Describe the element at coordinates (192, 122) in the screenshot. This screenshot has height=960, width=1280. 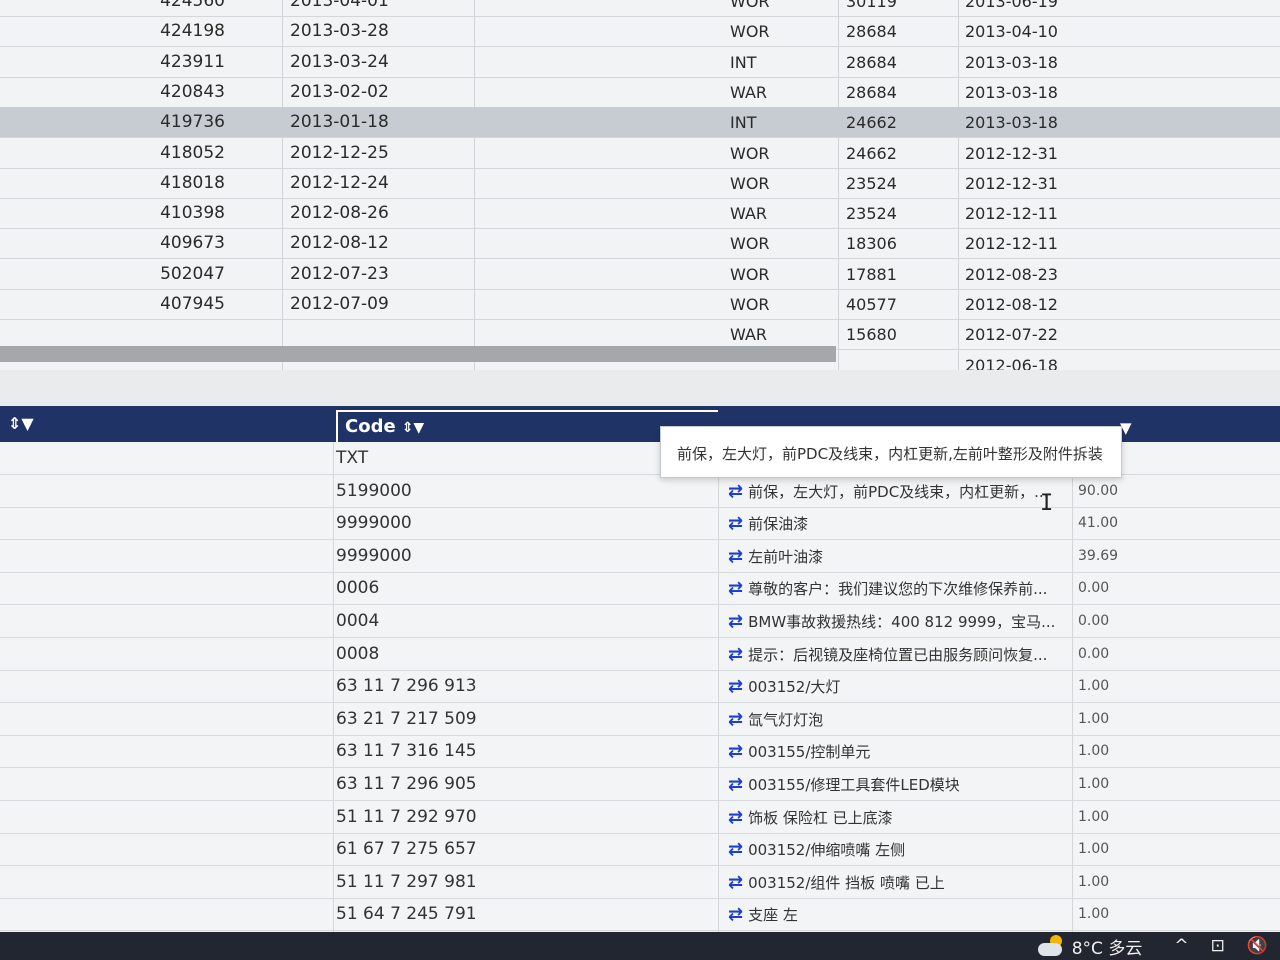
I see `order-id-cell: 419736` at that location.